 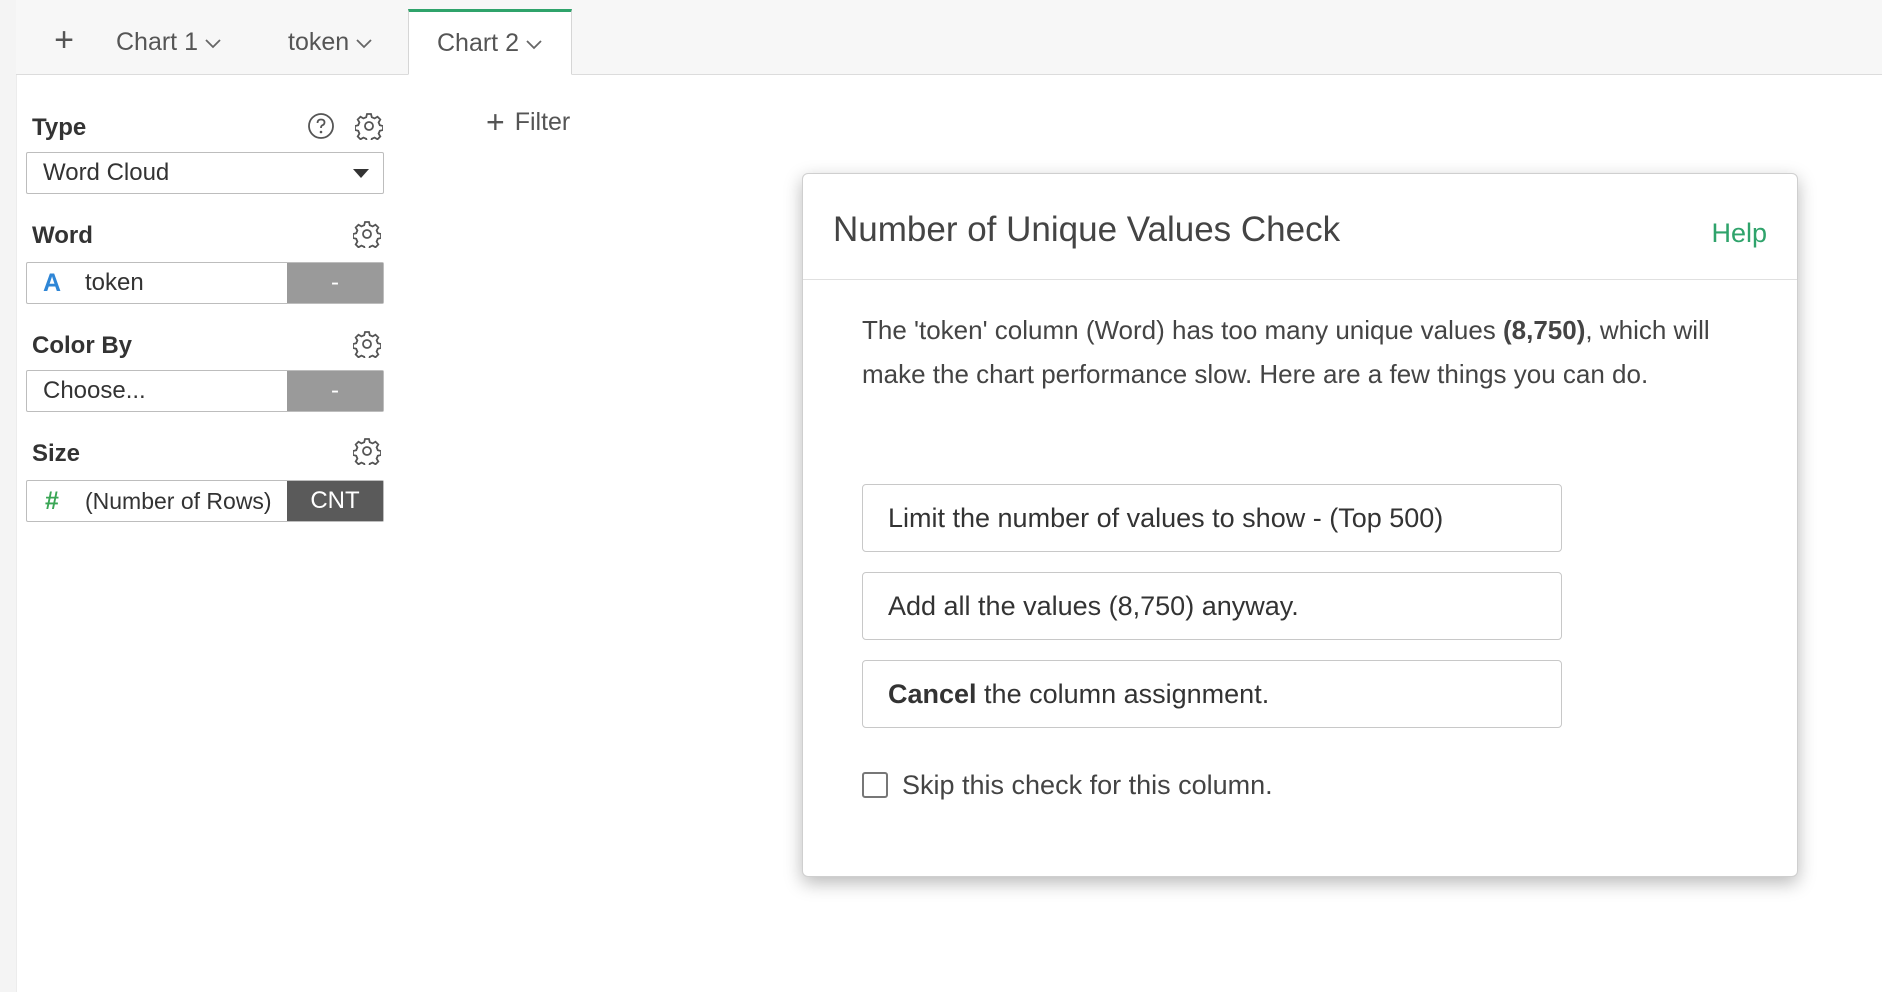 I want to click on word-column-name: token, so click(x=114, y=282).